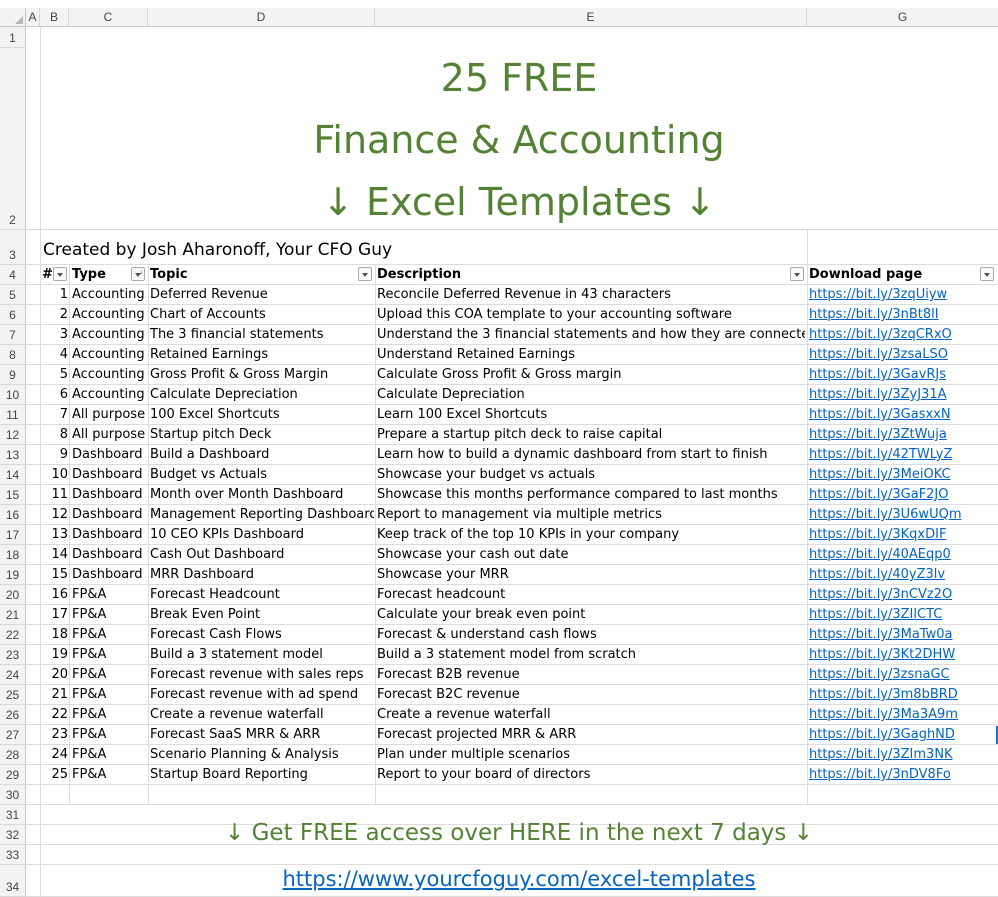  I want to click on cell-topic: Gross Profit & Gross Margin, so click(239, 374).